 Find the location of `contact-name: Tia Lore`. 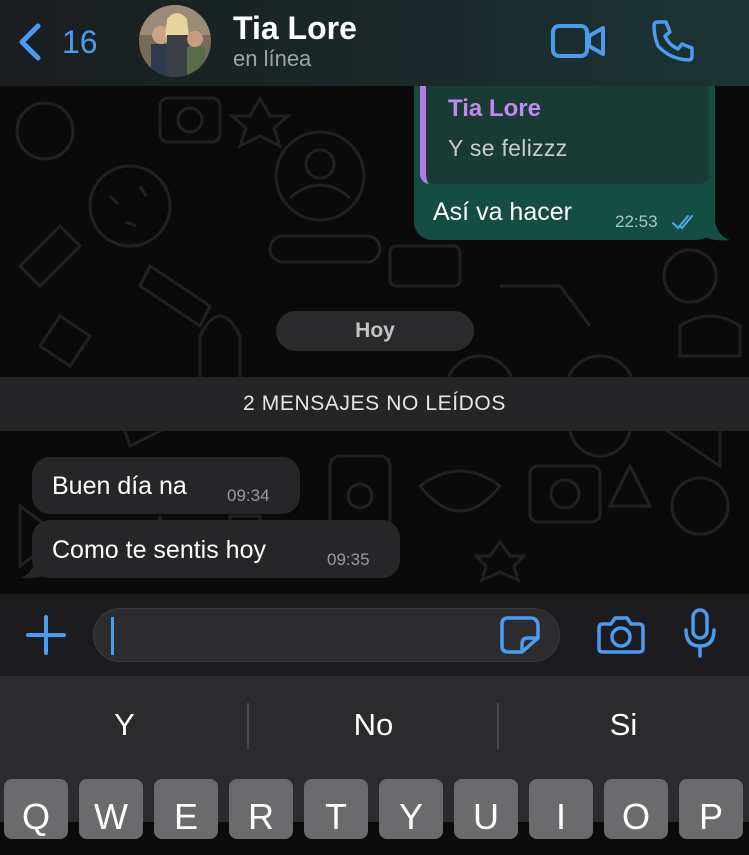

contact-name: Tia Lore is located at coordinates (295, 28).